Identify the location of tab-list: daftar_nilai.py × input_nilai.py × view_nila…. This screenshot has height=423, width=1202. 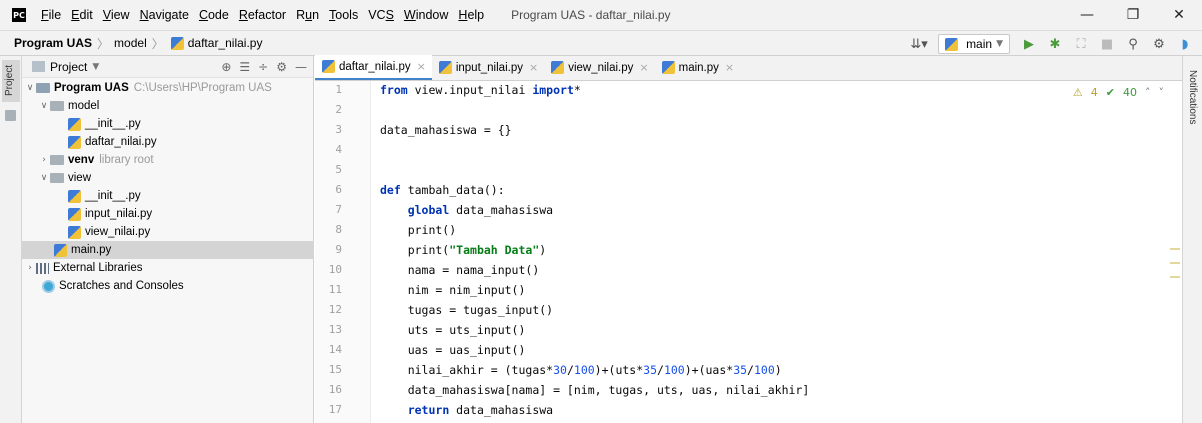
(527, 67).